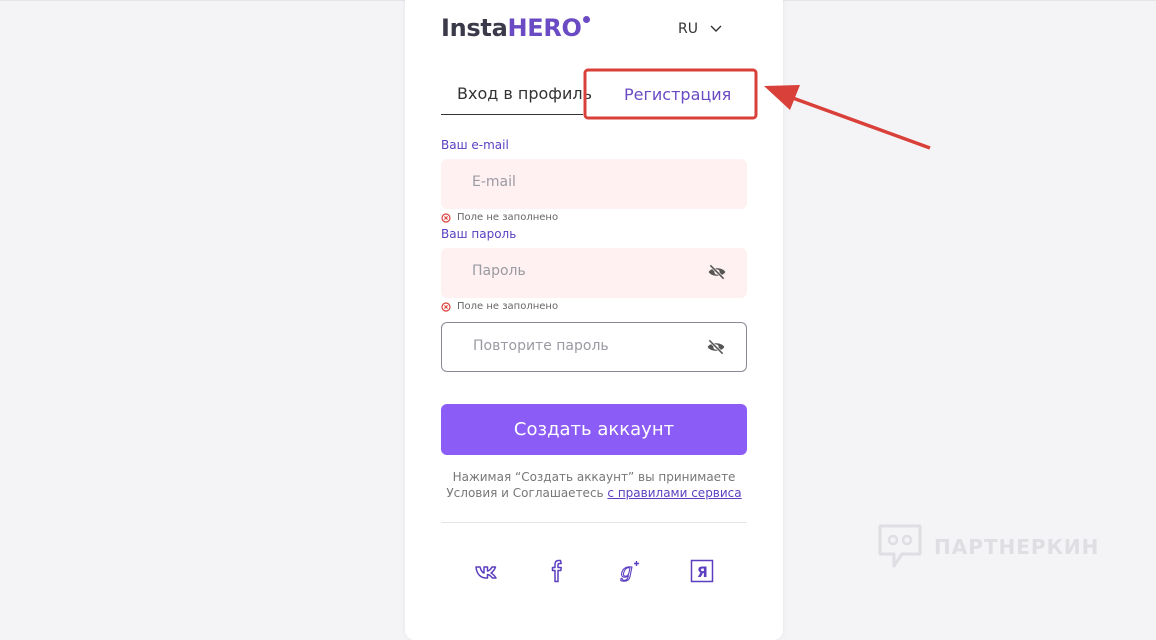 The height and width of the screenshot is (640, 1156). I want to click on password-label: Ваш пароль, so click(479, 234).